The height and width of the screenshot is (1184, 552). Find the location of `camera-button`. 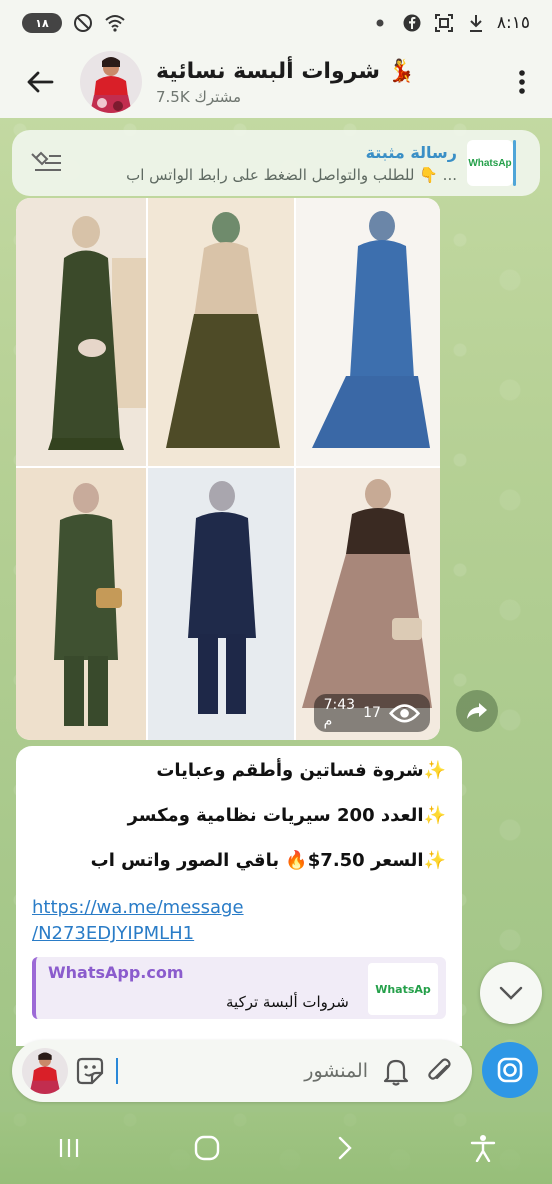

camera-button is located at coordinates (510, 1070).